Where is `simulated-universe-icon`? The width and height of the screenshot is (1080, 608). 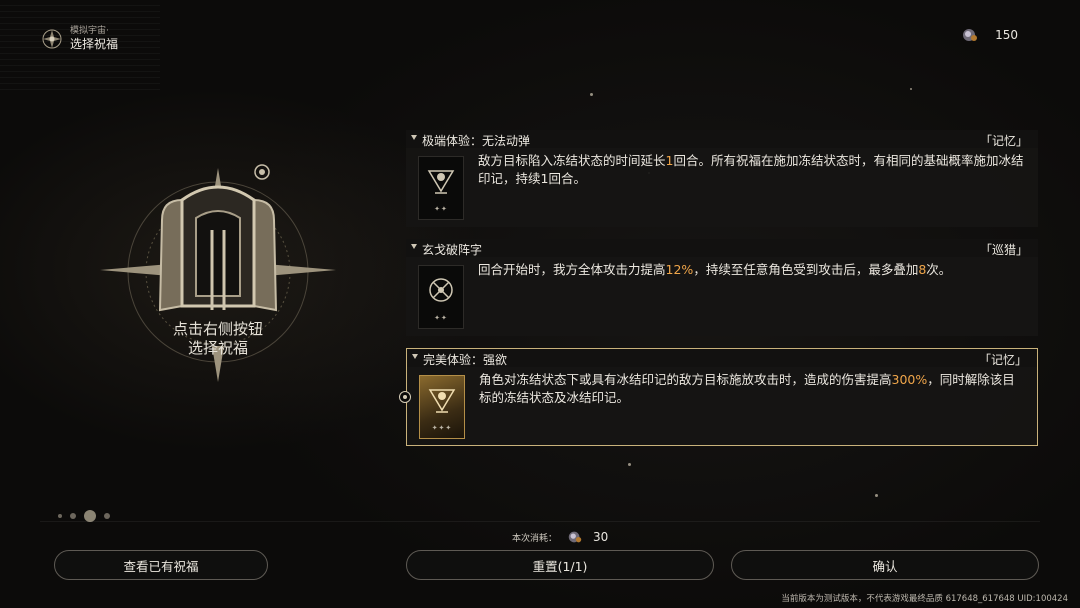 simulated-universe-icon is located at coordinates (52, 39).